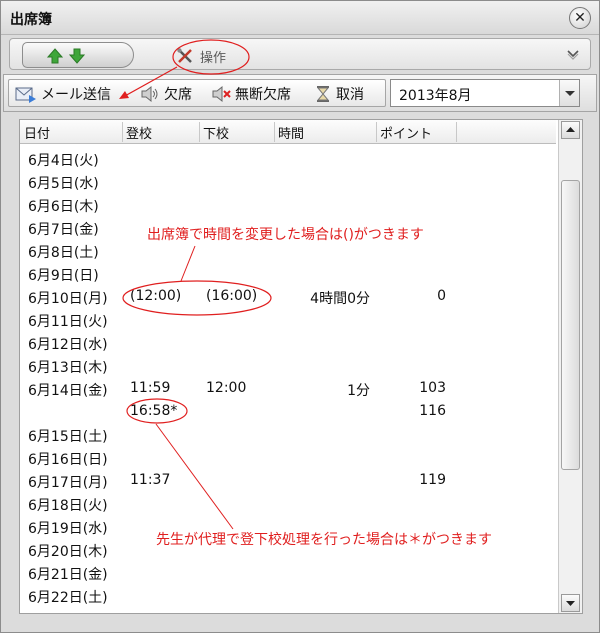 Image resolution: width=600 pixels, height=634 pixels. What do you see at coordinates (63, 207) in the screenshot?
I see `cell-date: 6月6日(木)` at bounding box center [63, 207].